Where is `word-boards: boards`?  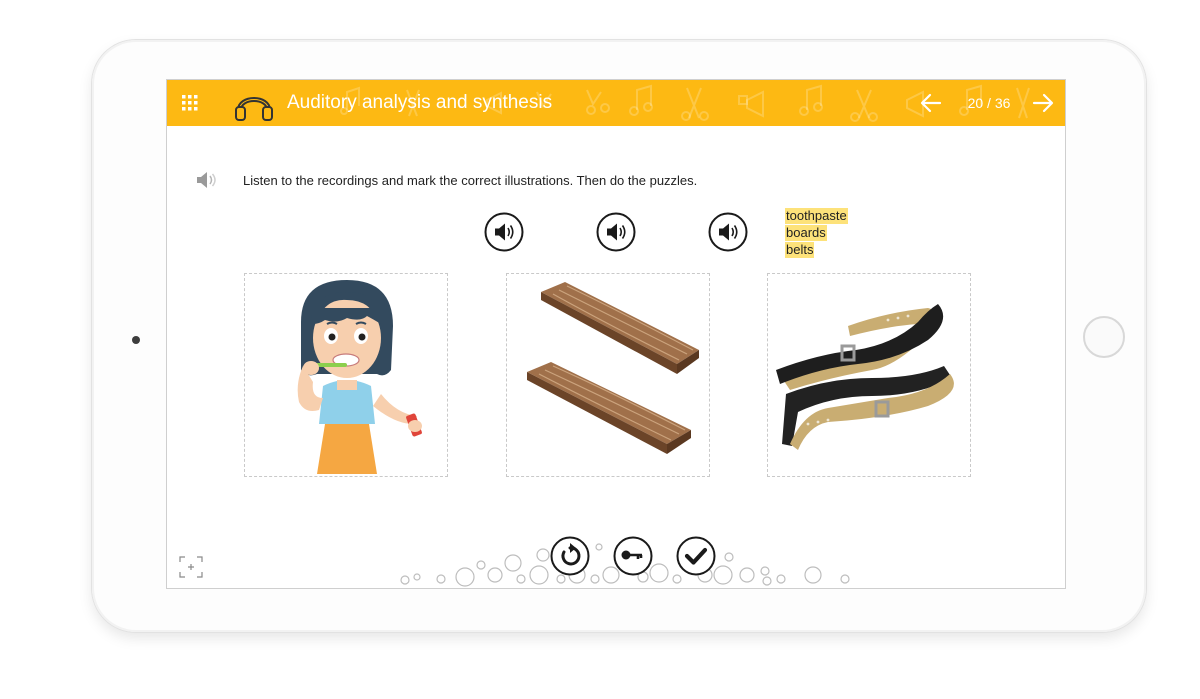
word-boards: boards is located at coordinates (806, 233).